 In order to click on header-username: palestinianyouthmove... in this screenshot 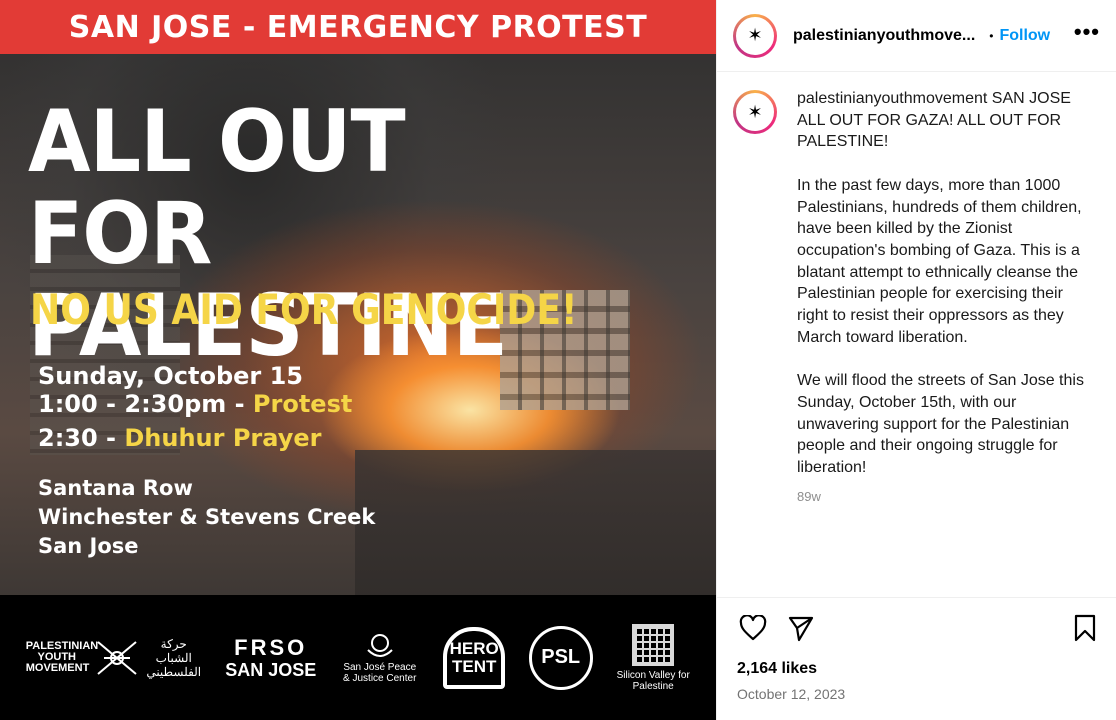, I will do `click(884, 36)`.